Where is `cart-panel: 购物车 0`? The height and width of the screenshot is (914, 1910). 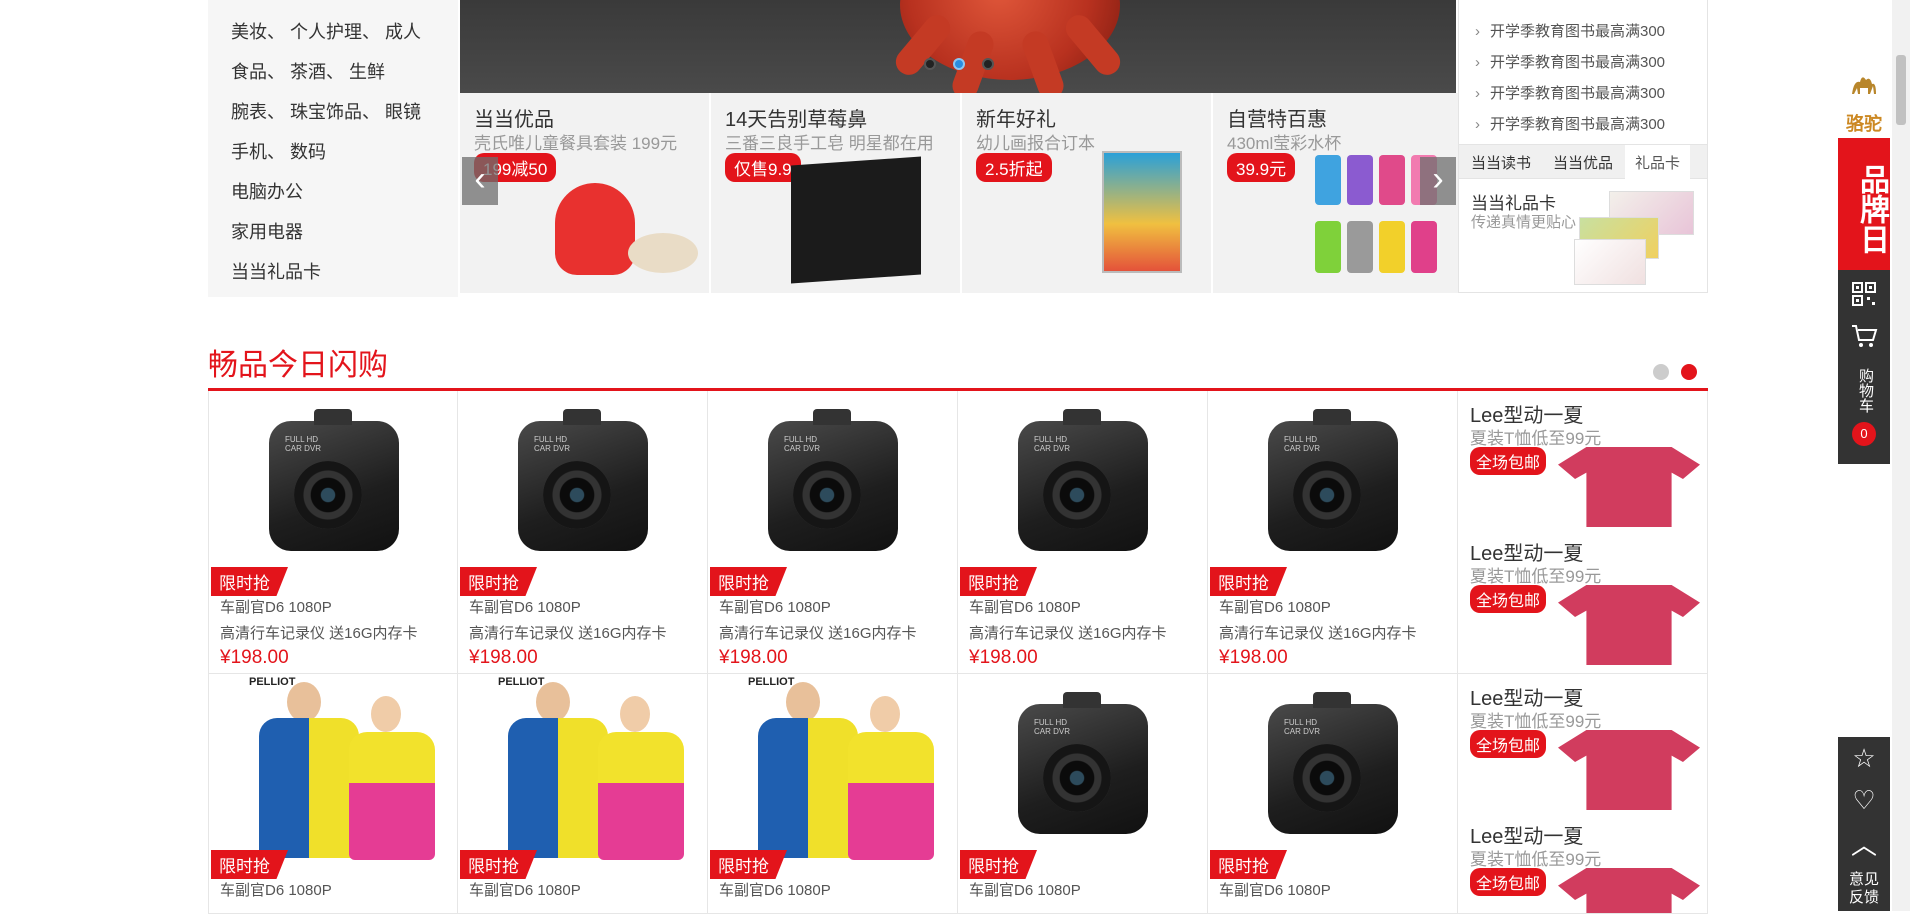 cart-panel: 购物车 0 is located at coordinates (1864, 367).